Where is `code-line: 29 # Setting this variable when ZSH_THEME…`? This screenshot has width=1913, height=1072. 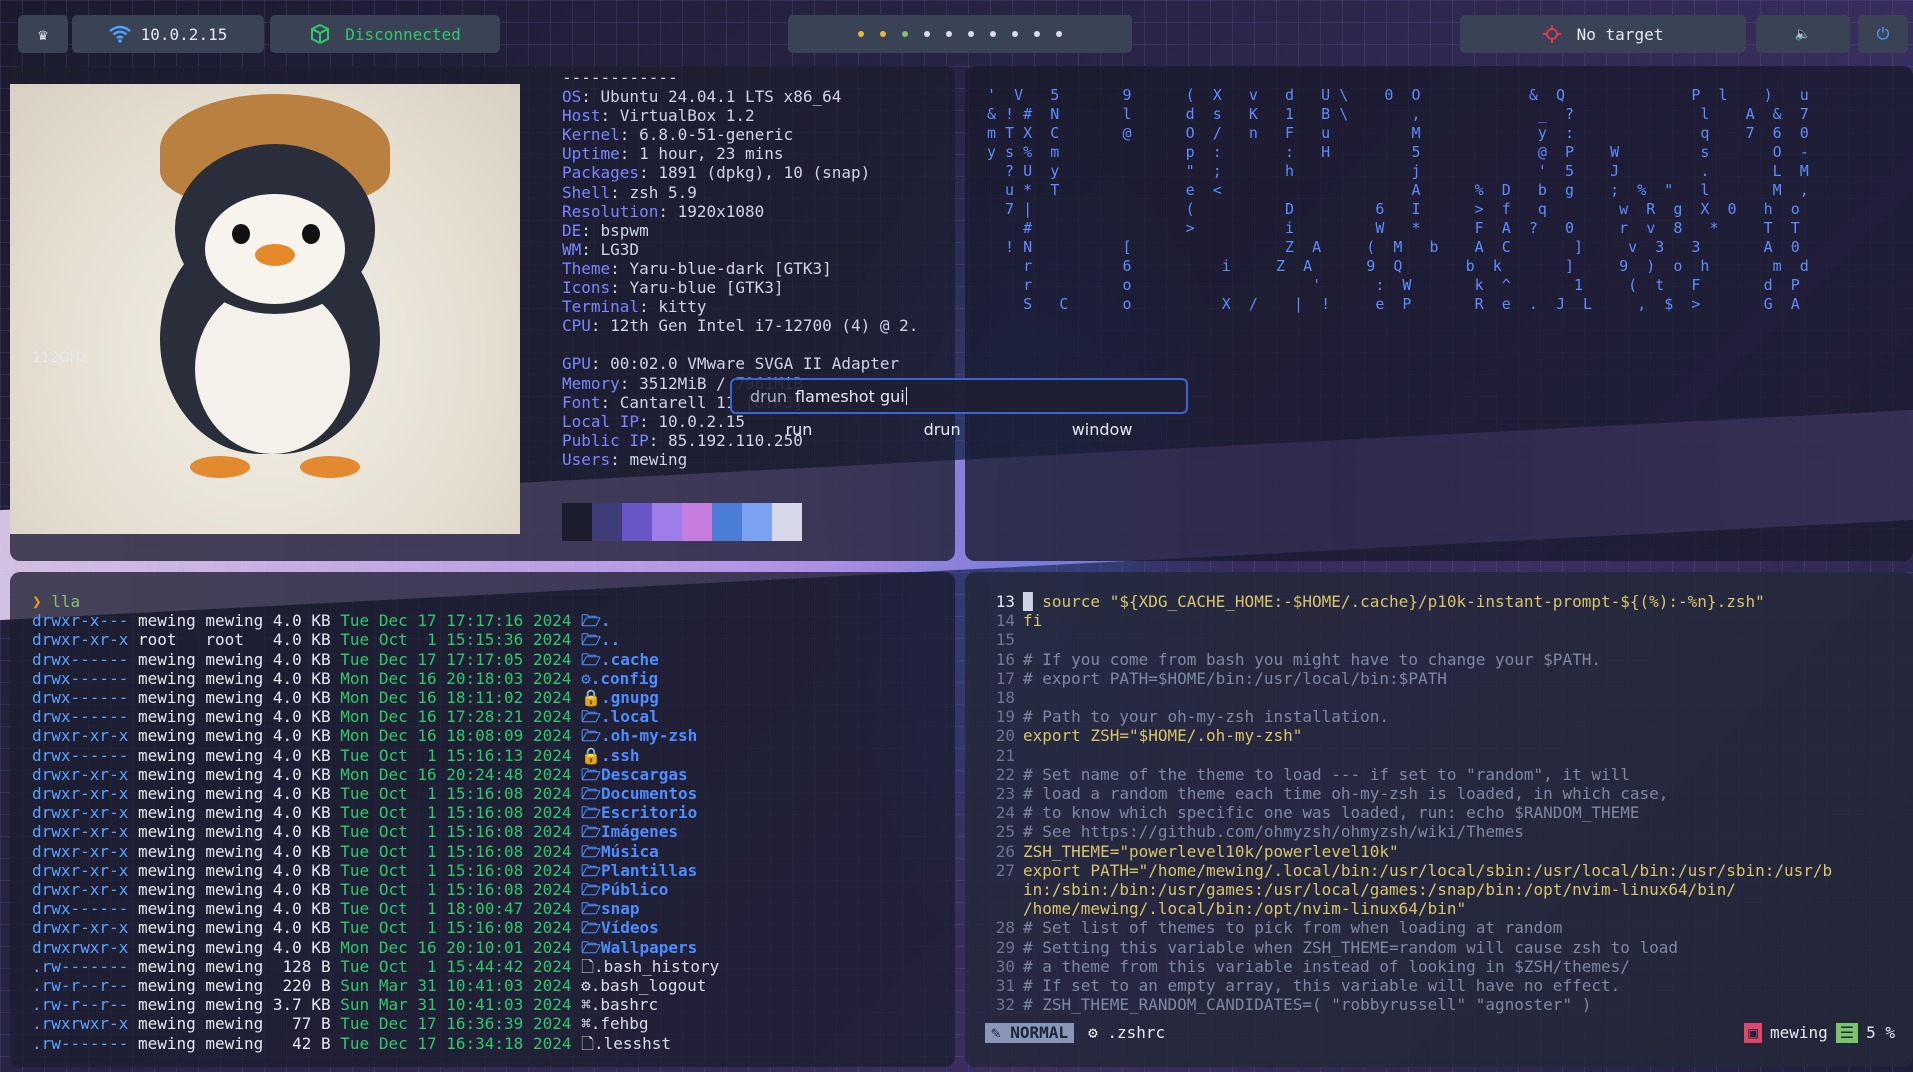
code-line: 29 # Setting this variable when ZSH_THEME… is located at coordinates (1398, 947).